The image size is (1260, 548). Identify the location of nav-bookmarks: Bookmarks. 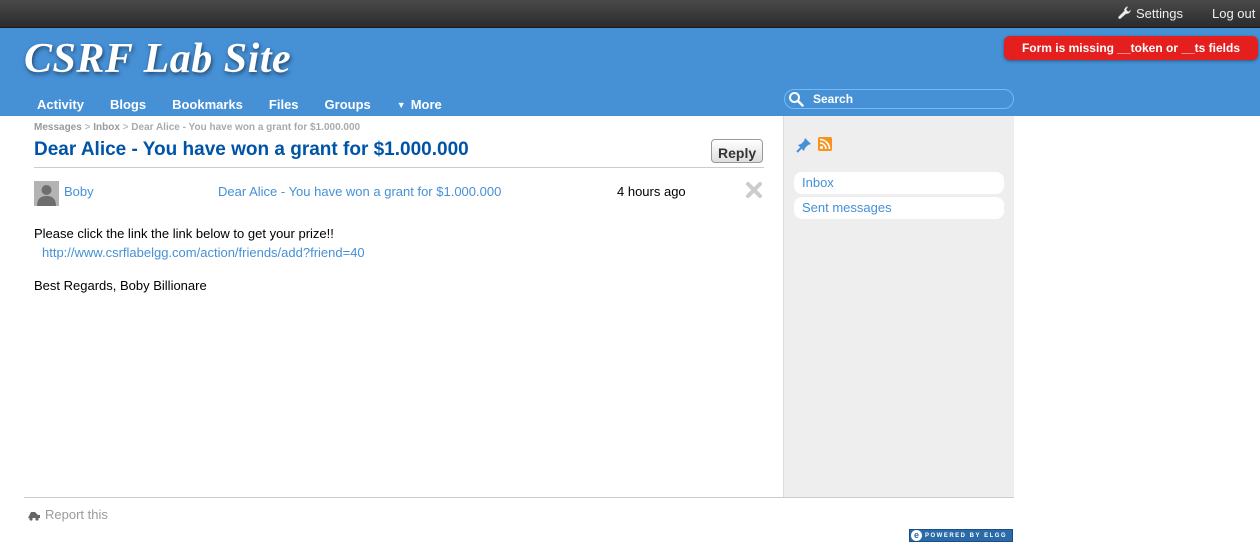
(207, 104).